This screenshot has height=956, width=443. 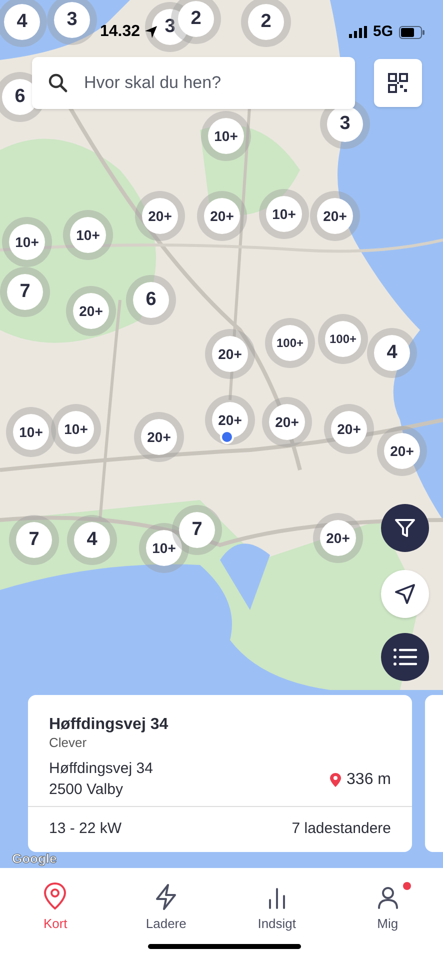 I want to click on charger-count: 7 ladestandere, so click(x=341, y=829).